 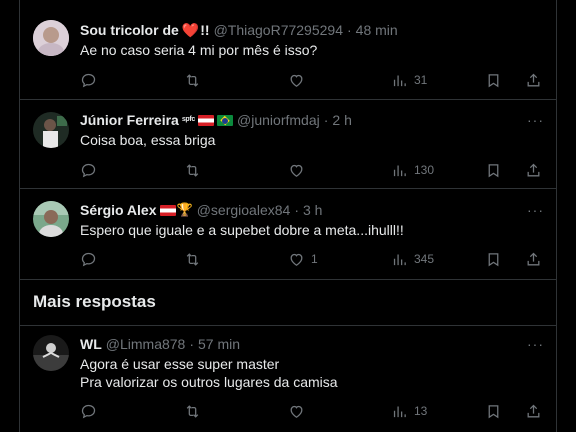 I want to click on post-text: Coisa boa, essa briga, so click(x=148, y=140).